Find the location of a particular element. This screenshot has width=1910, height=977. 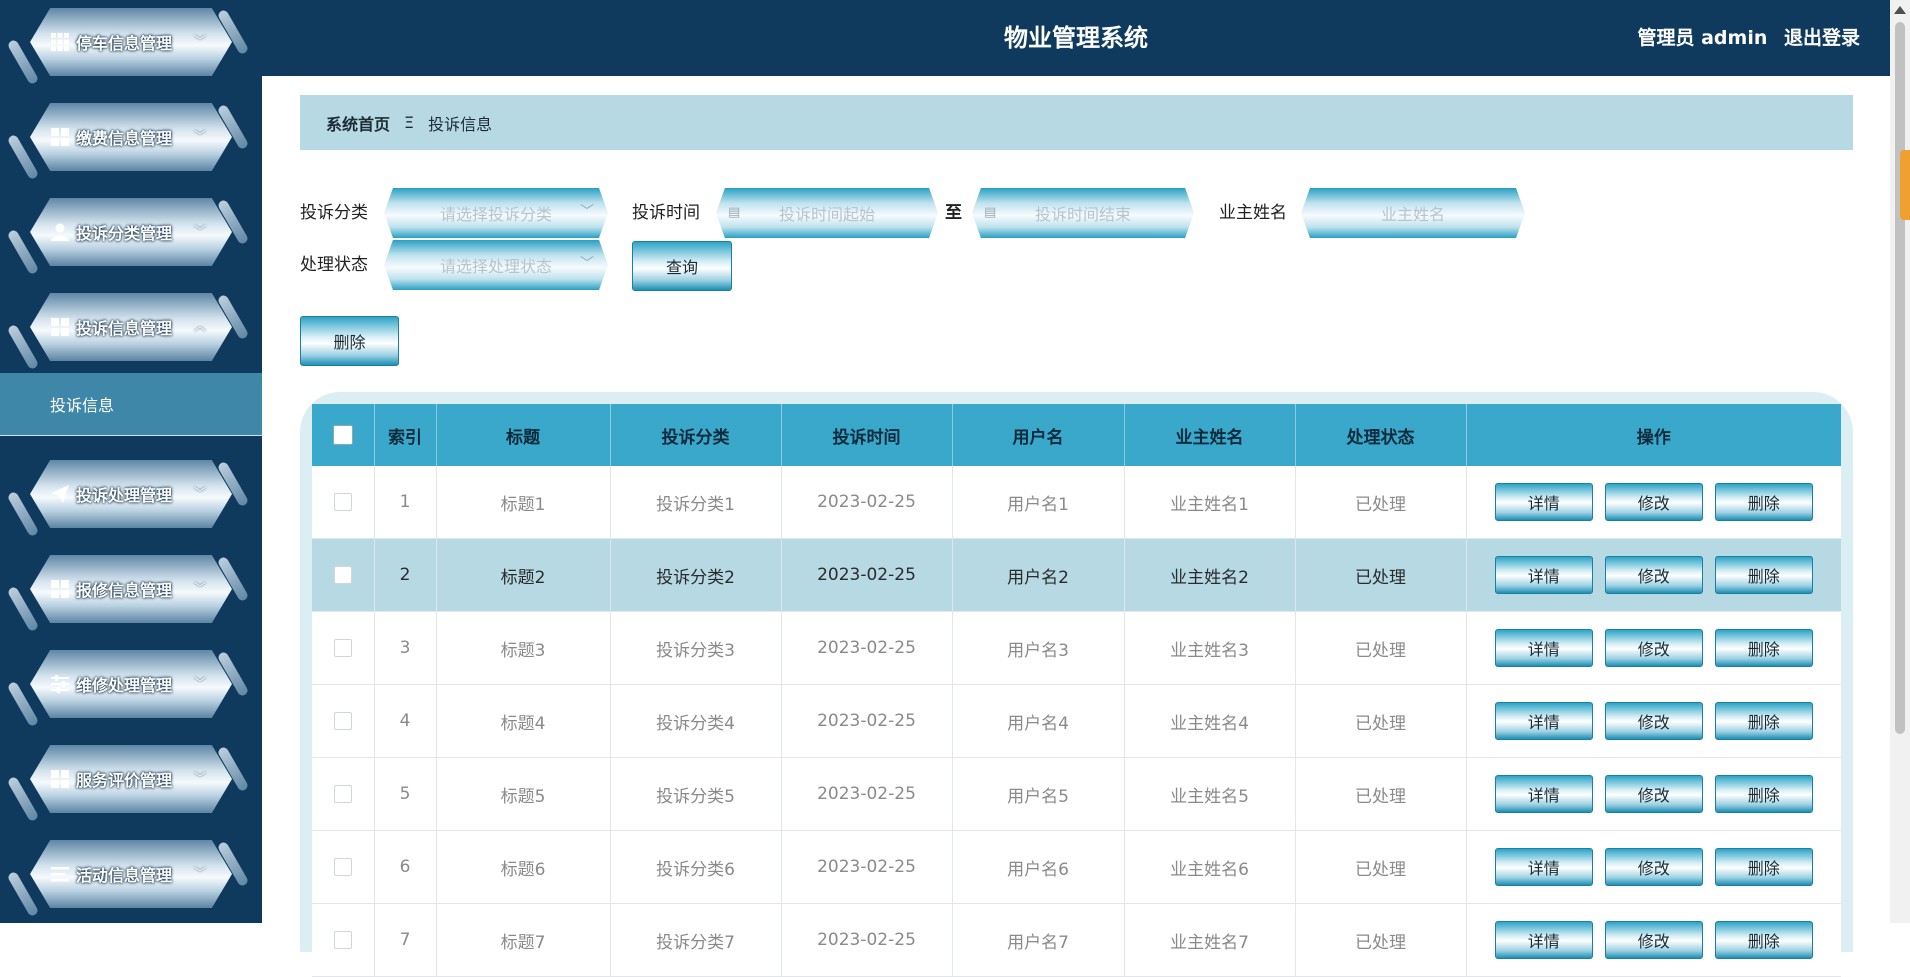

cell-username: 用户名4 is located at coordinates (1038, 721).